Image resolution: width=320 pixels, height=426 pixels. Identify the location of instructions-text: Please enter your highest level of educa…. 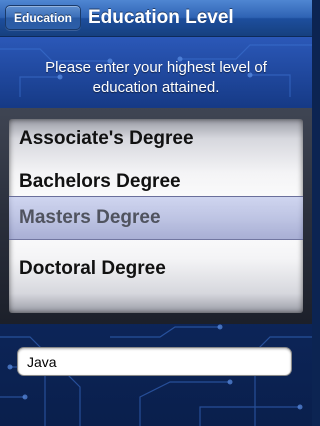
(156, 77).